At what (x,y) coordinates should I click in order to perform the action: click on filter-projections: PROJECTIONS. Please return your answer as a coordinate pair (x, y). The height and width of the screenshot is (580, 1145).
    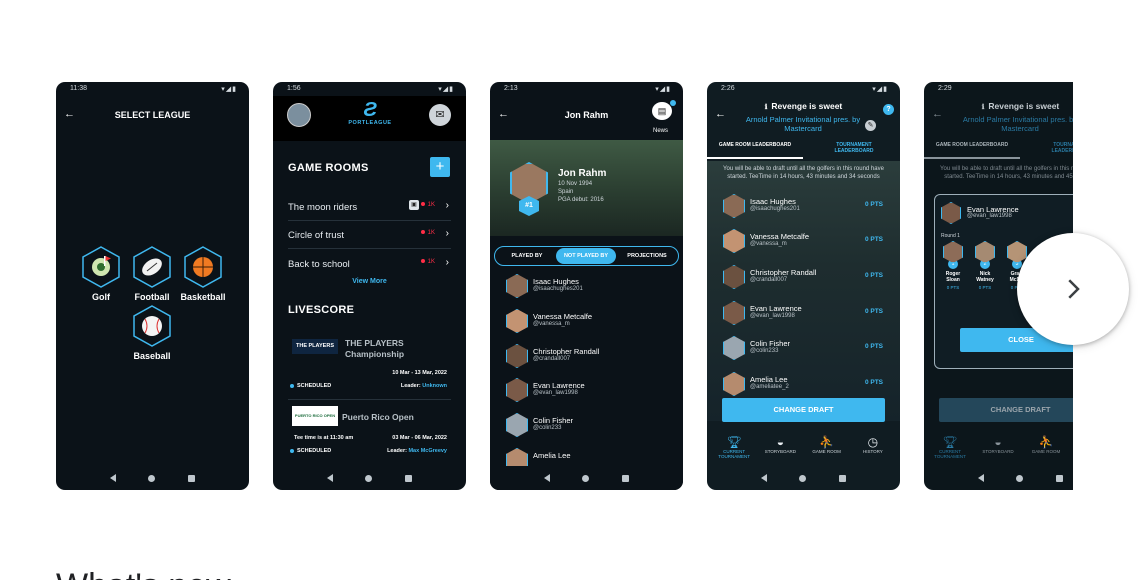
    Looking at the image, I should click on (647, 256).